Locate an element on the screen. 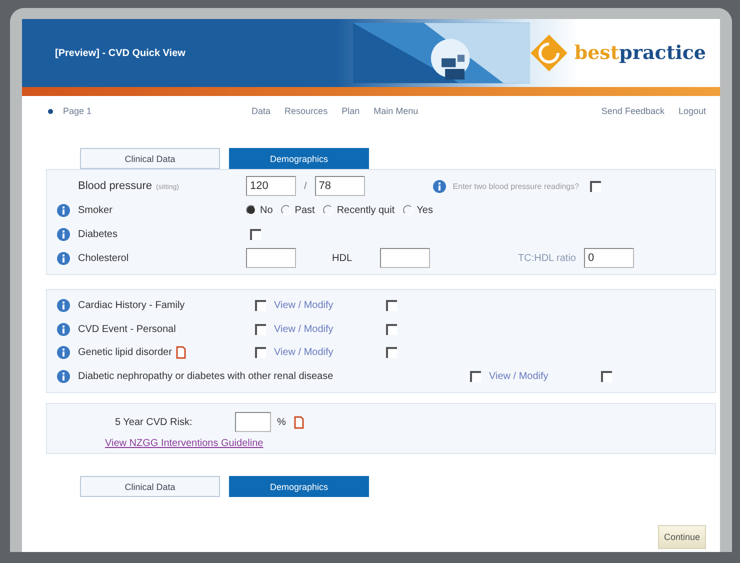 The height and width of the screenshot is (563, 740). window-title: [Preview] - CVD Quick View is located at coordinates (120, 53).